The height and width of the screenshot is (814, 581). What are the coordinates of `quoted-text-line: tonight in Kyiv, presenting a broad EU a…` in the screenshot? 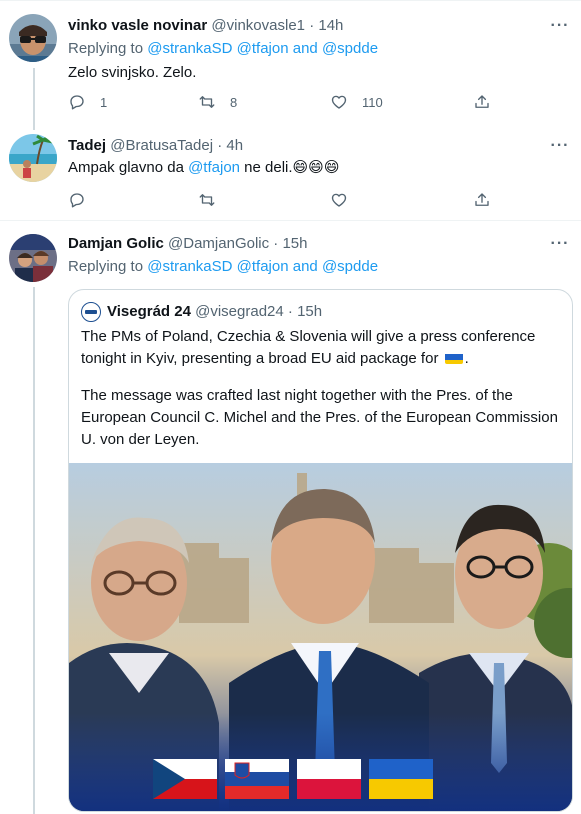 It's located at (275, 358).